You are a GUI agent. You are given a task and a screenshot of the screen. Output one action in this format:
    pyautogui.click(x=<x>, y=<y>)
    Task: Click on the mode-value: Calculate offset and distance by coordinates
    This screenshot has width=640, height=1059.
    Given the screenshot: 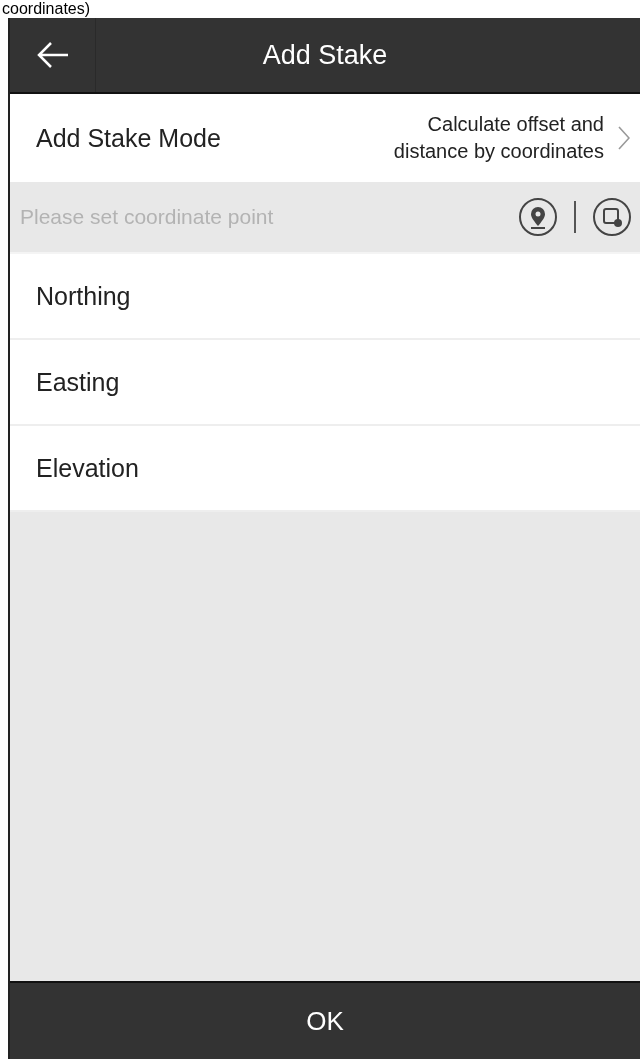 What is the action you would take?
    pyautogui.click(x=498, y=138)
    